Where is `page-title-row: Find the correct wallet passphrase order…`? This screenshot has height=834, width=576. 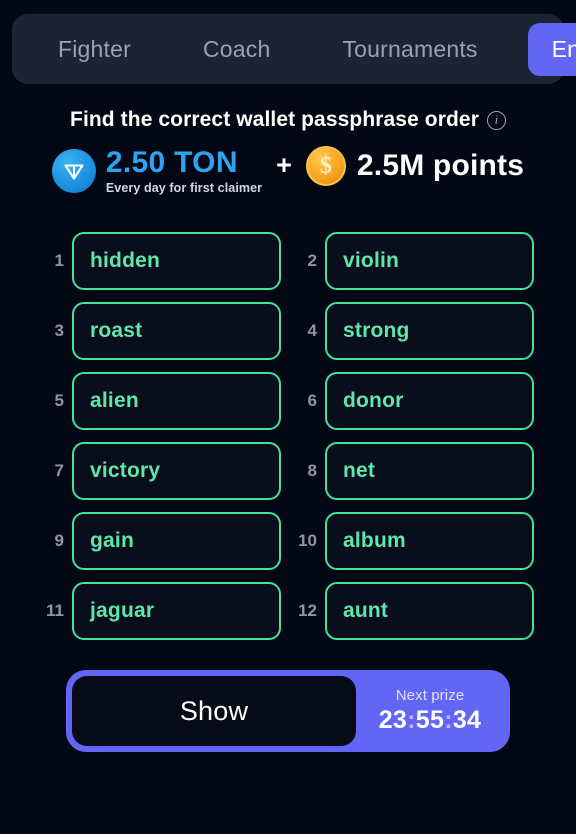 page-title-row: Find the correct wallet passphrase order… is located at coordinates (288, 120).